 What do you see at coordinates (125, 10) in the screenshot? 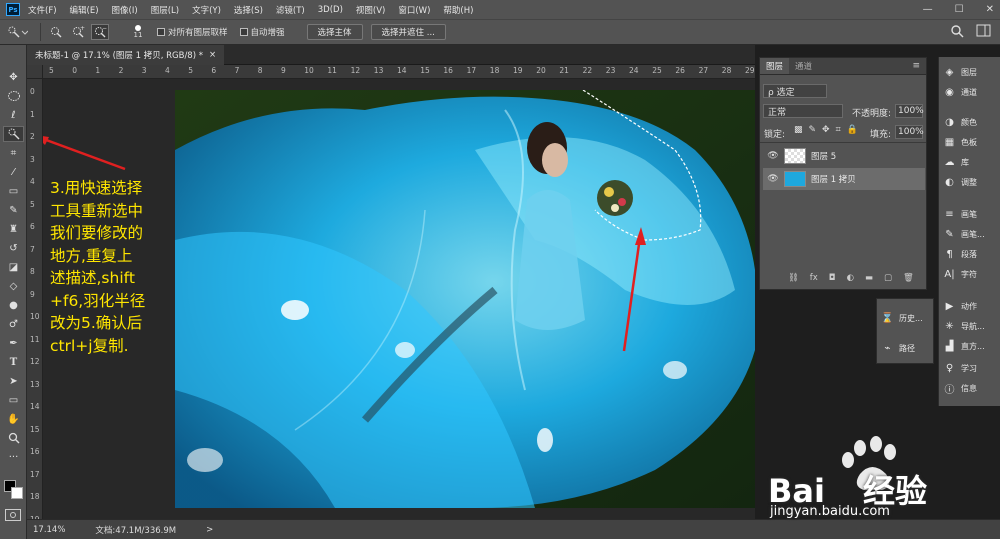
I see `menu-image: 图像(I)` at bounding box center [125, 10].